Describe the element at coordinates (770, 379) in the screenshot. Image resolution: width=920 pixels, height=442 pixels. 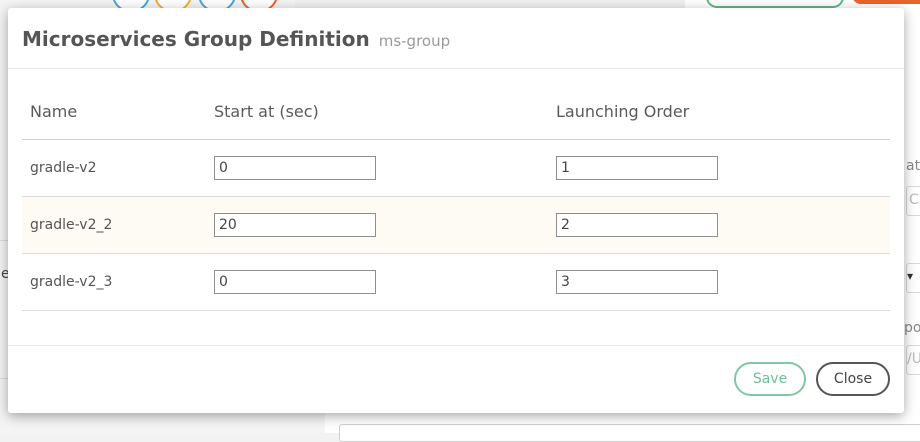
I see `save-button: Save` at that location.